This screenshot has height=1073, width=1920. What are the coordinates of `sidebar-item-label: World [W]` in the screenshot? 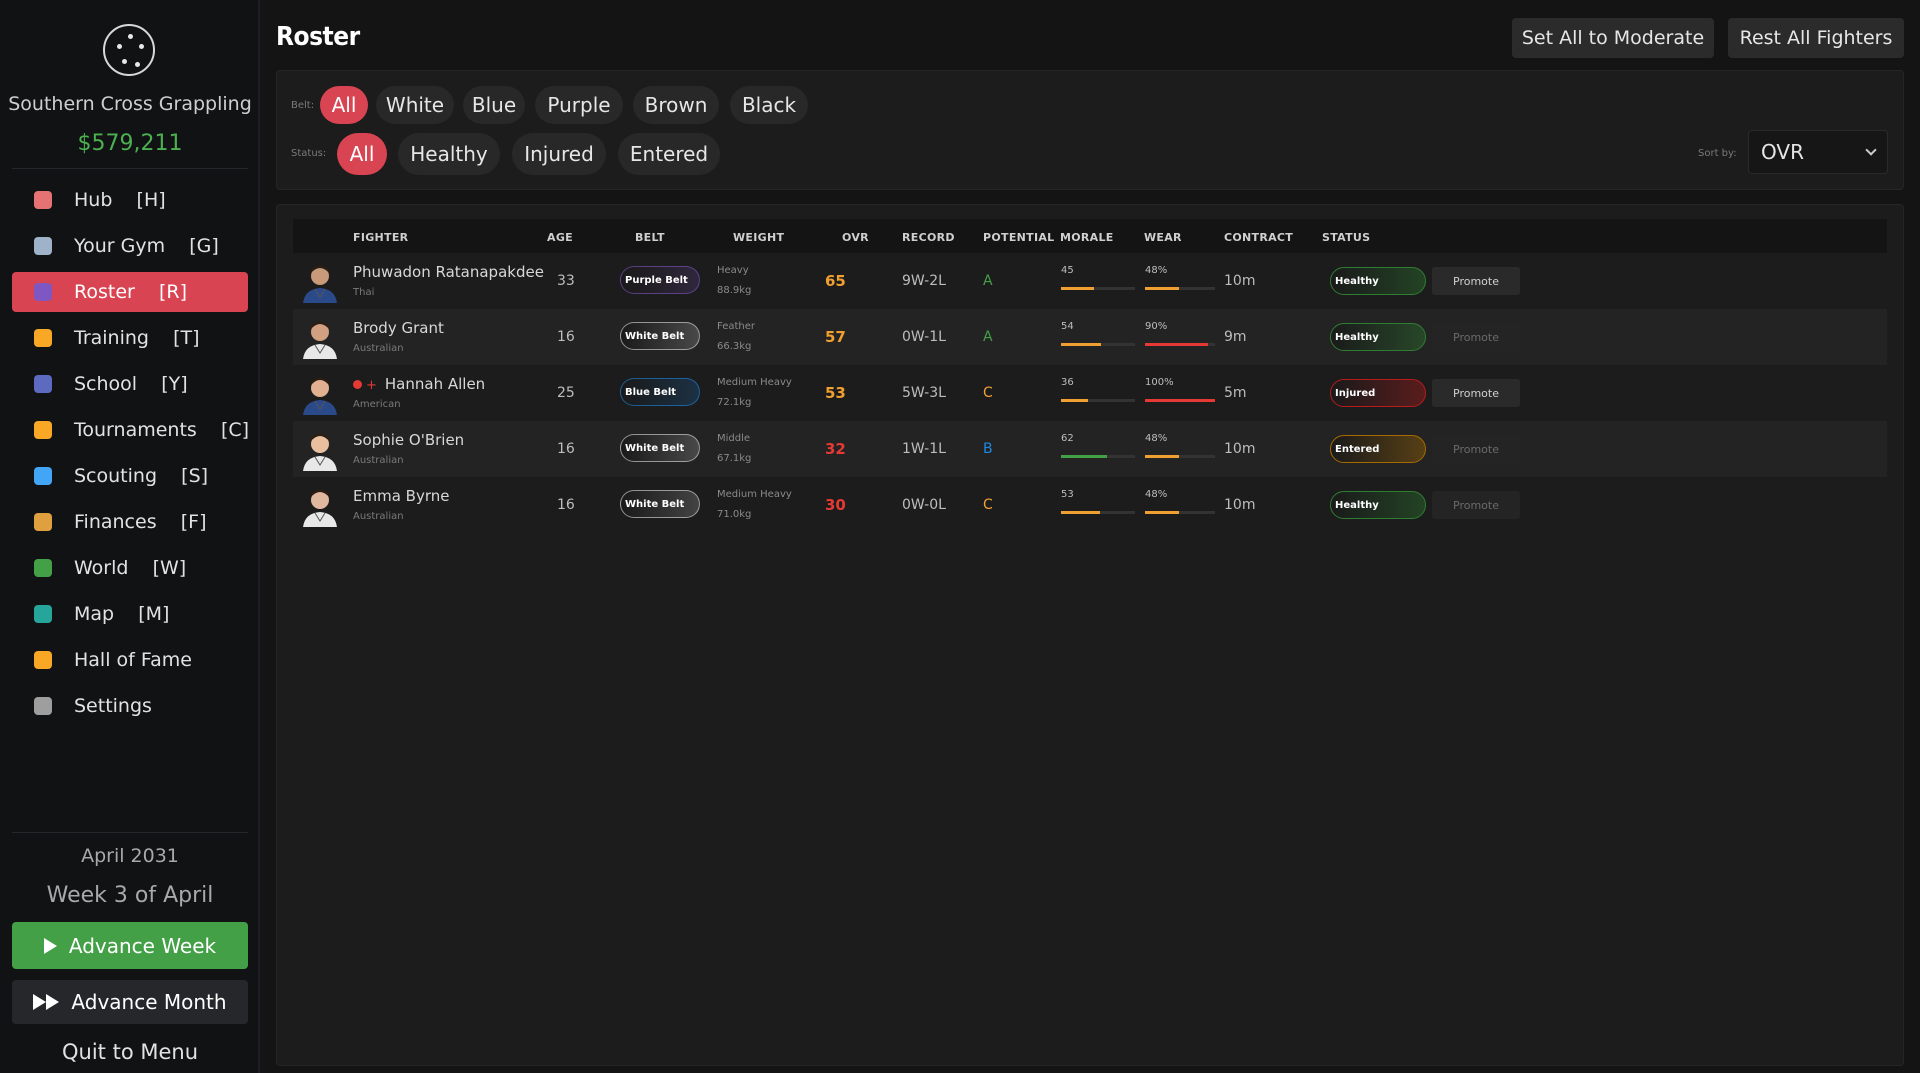 It's located at (130, 568).